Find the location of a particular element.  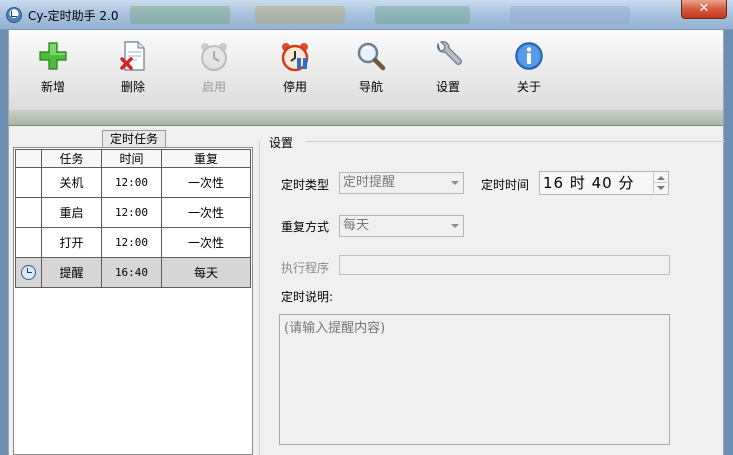

navigate-button: 导航 is located at coordinates (371, 70).